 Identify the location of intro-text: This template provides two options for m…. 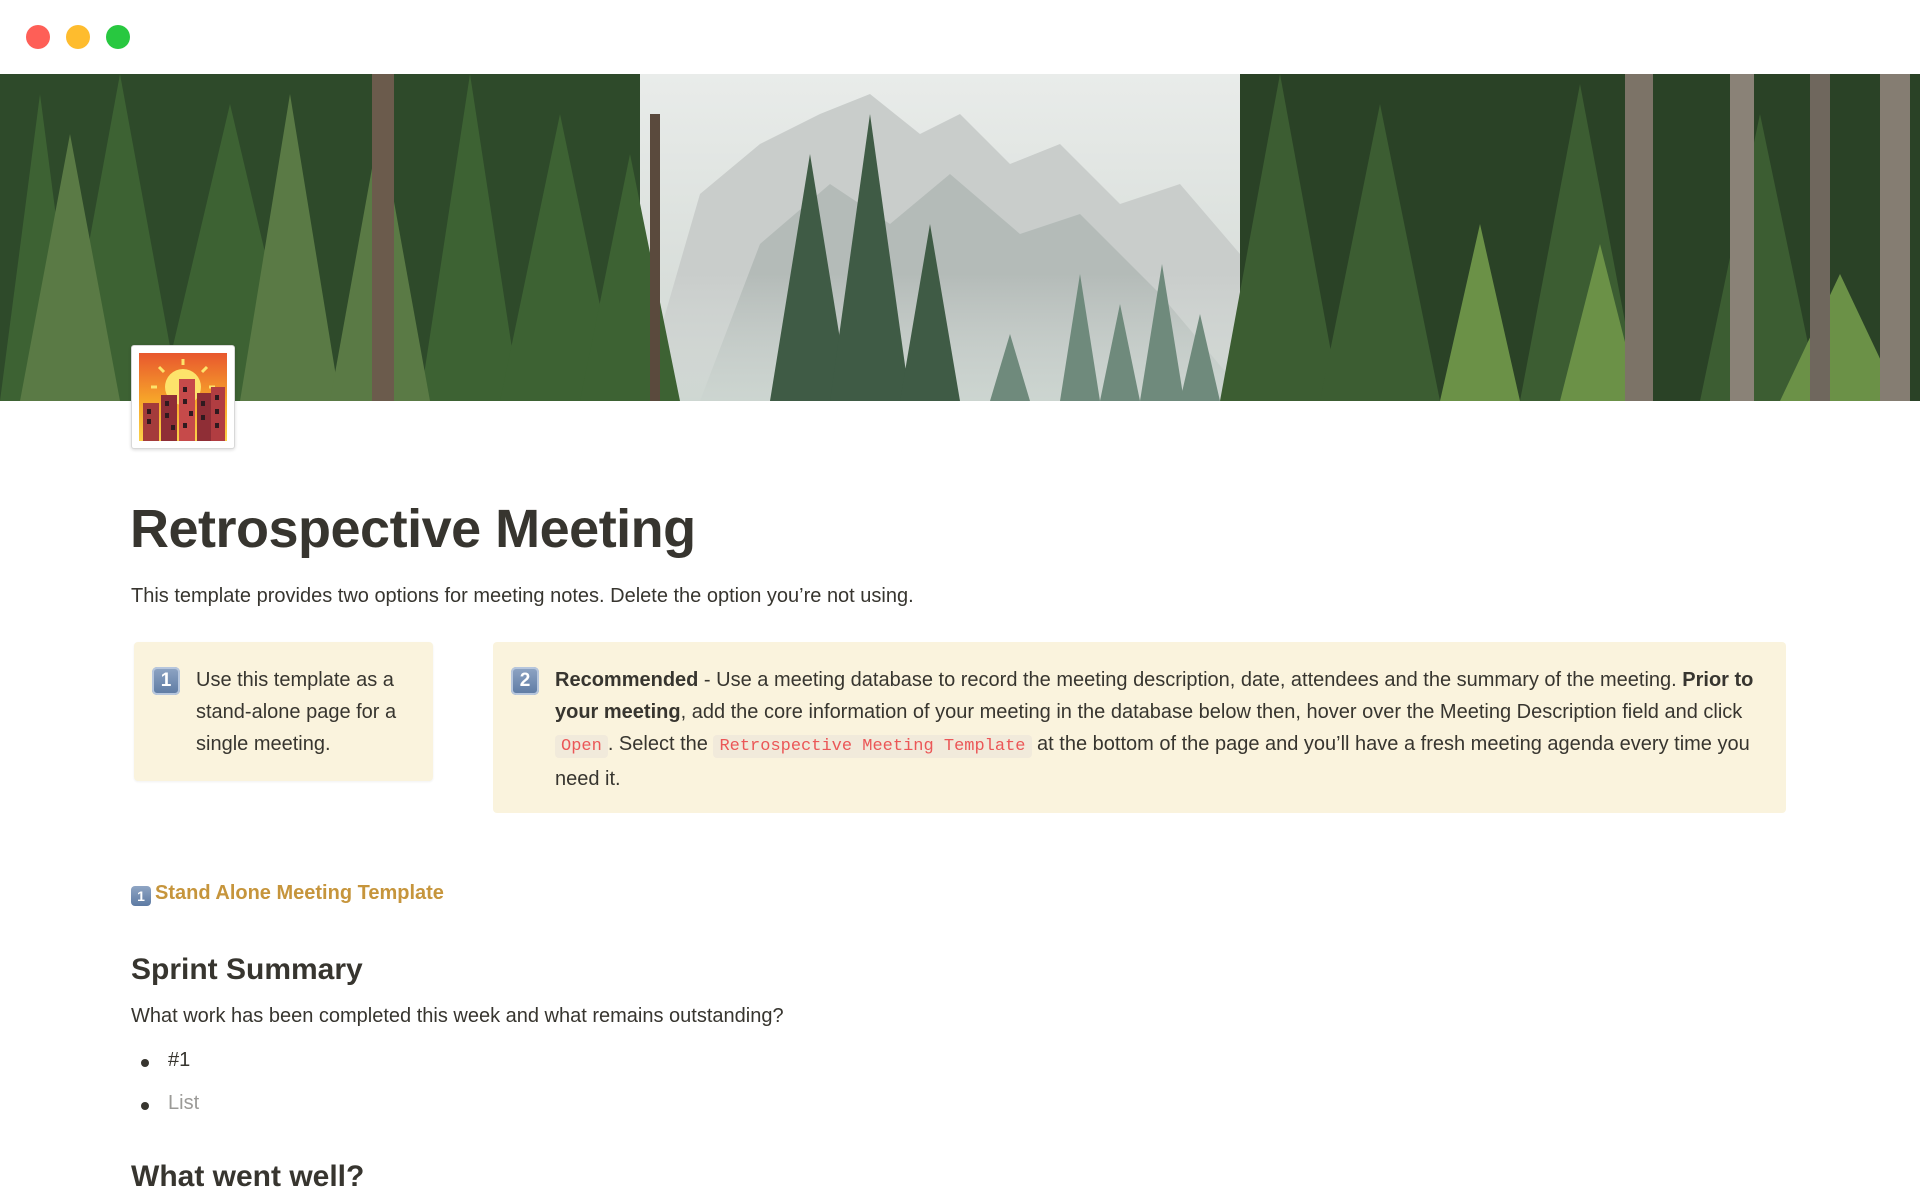
(522, 596).